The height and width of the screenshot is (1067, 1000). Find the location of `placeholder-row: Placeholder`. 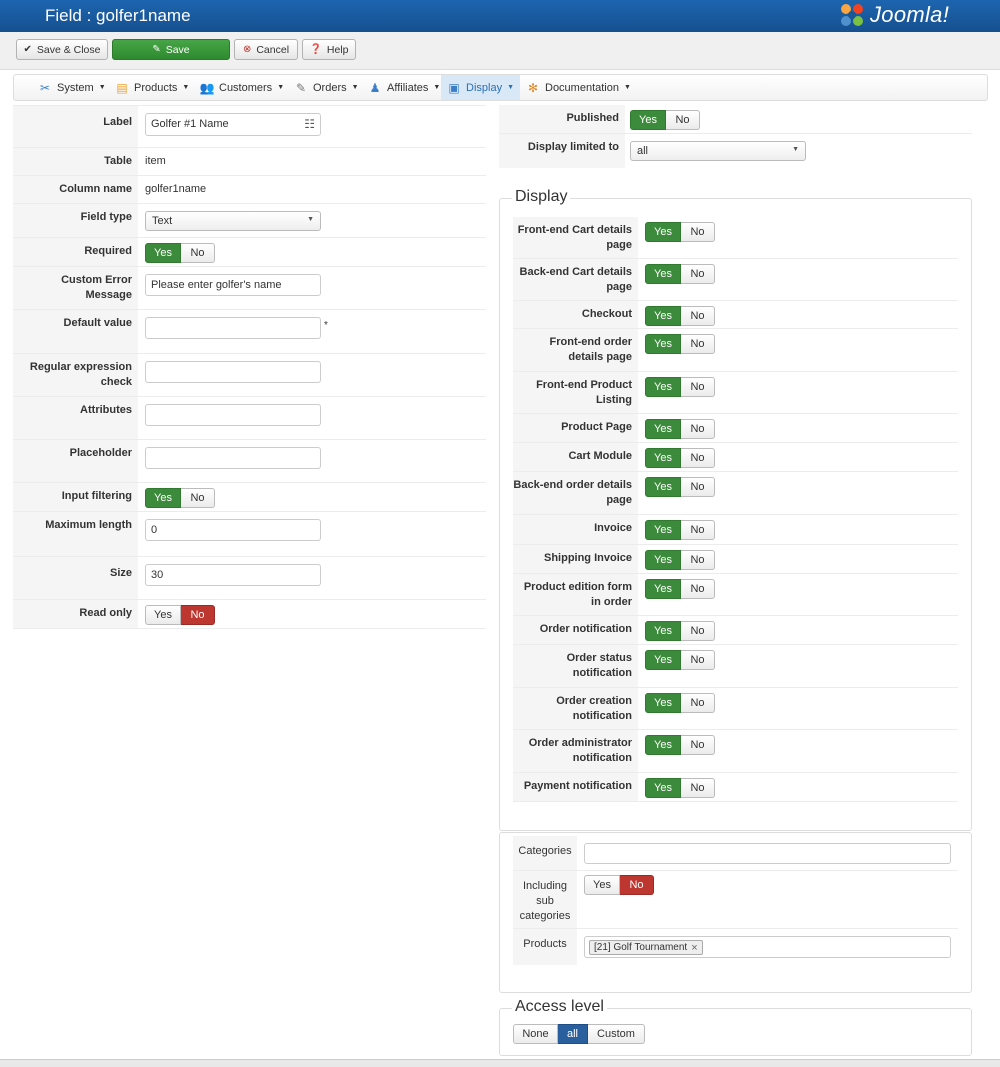

placeholder-row: Placeholder is located at coordinates (249, 461).